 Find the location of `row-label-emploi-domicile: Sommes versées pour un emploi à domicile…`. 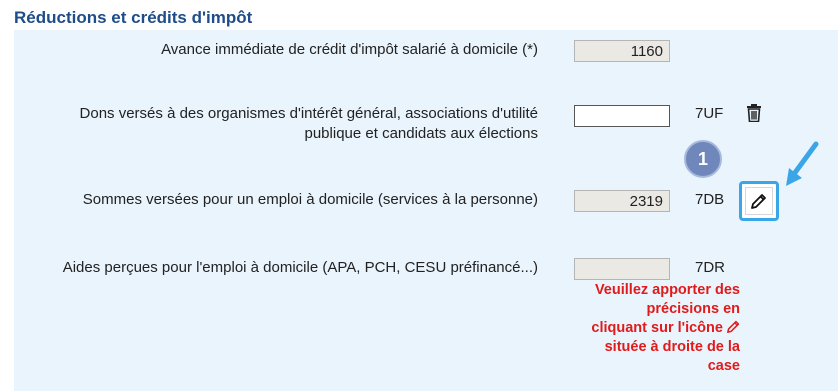

row-label-emploi-domicile: Sommes versées pour un emploi à domicile… is located at coordinates (310, 199).